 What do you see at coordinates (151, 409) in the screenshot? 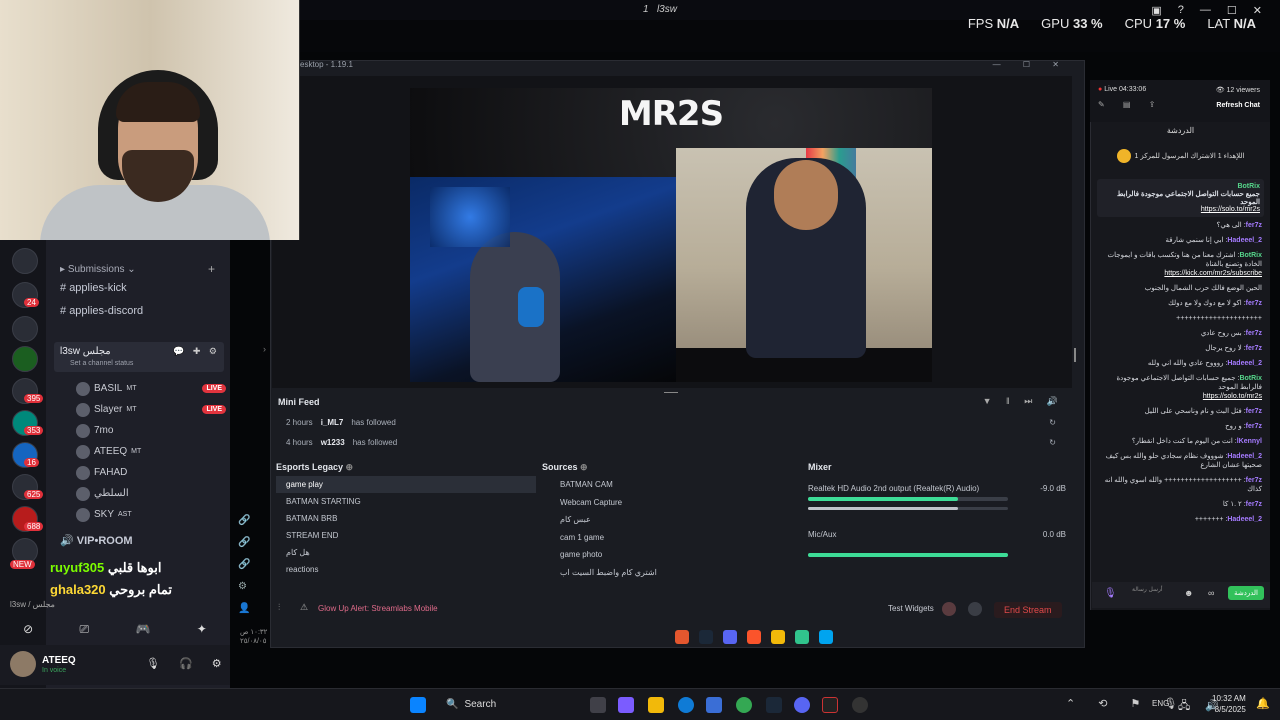
I see `voice-user: Slayer MT LIVE` at bounding box center [151, 409].